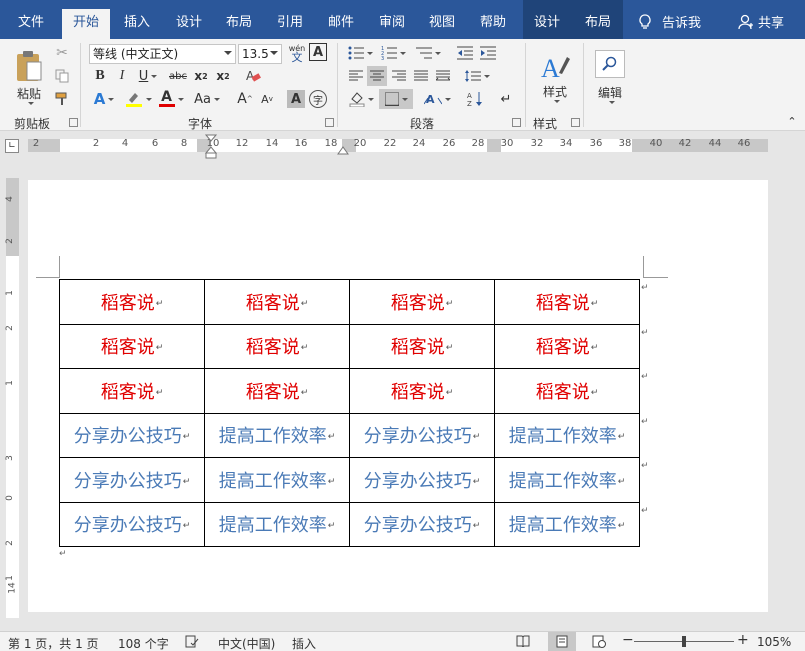  What do you see at coordinates (329, 122) in the screenshot?
I see `font-launcher-icon` at bounding box center [329, 122].